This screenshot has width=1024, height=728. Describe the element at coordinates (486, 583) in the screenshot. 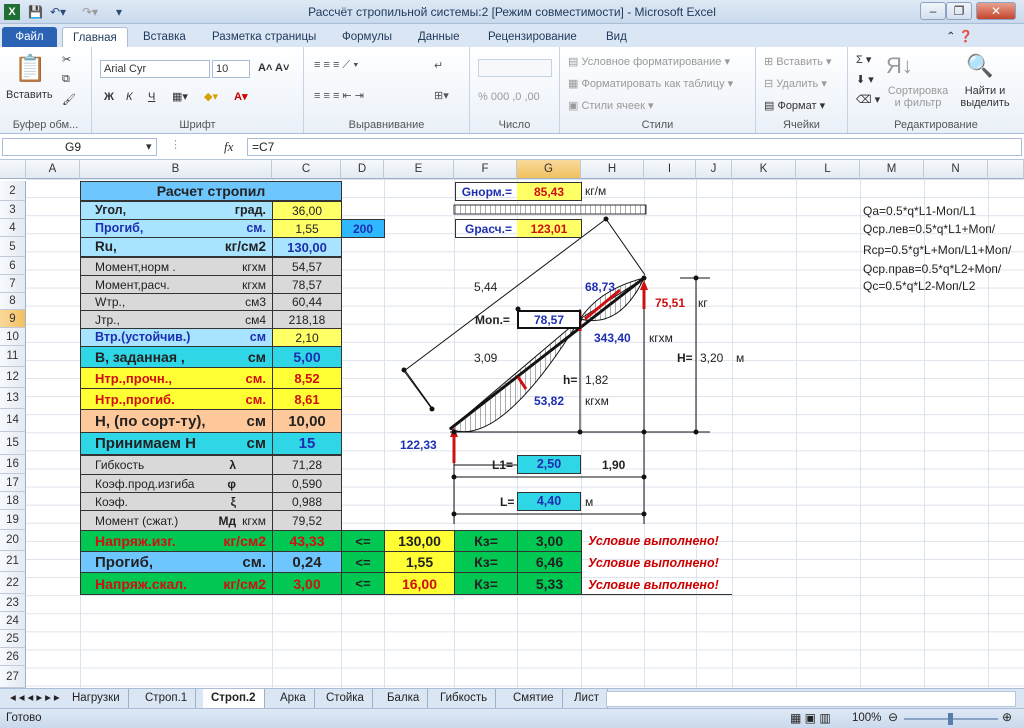

I see `shear-kz-label: Кз=` at that location.